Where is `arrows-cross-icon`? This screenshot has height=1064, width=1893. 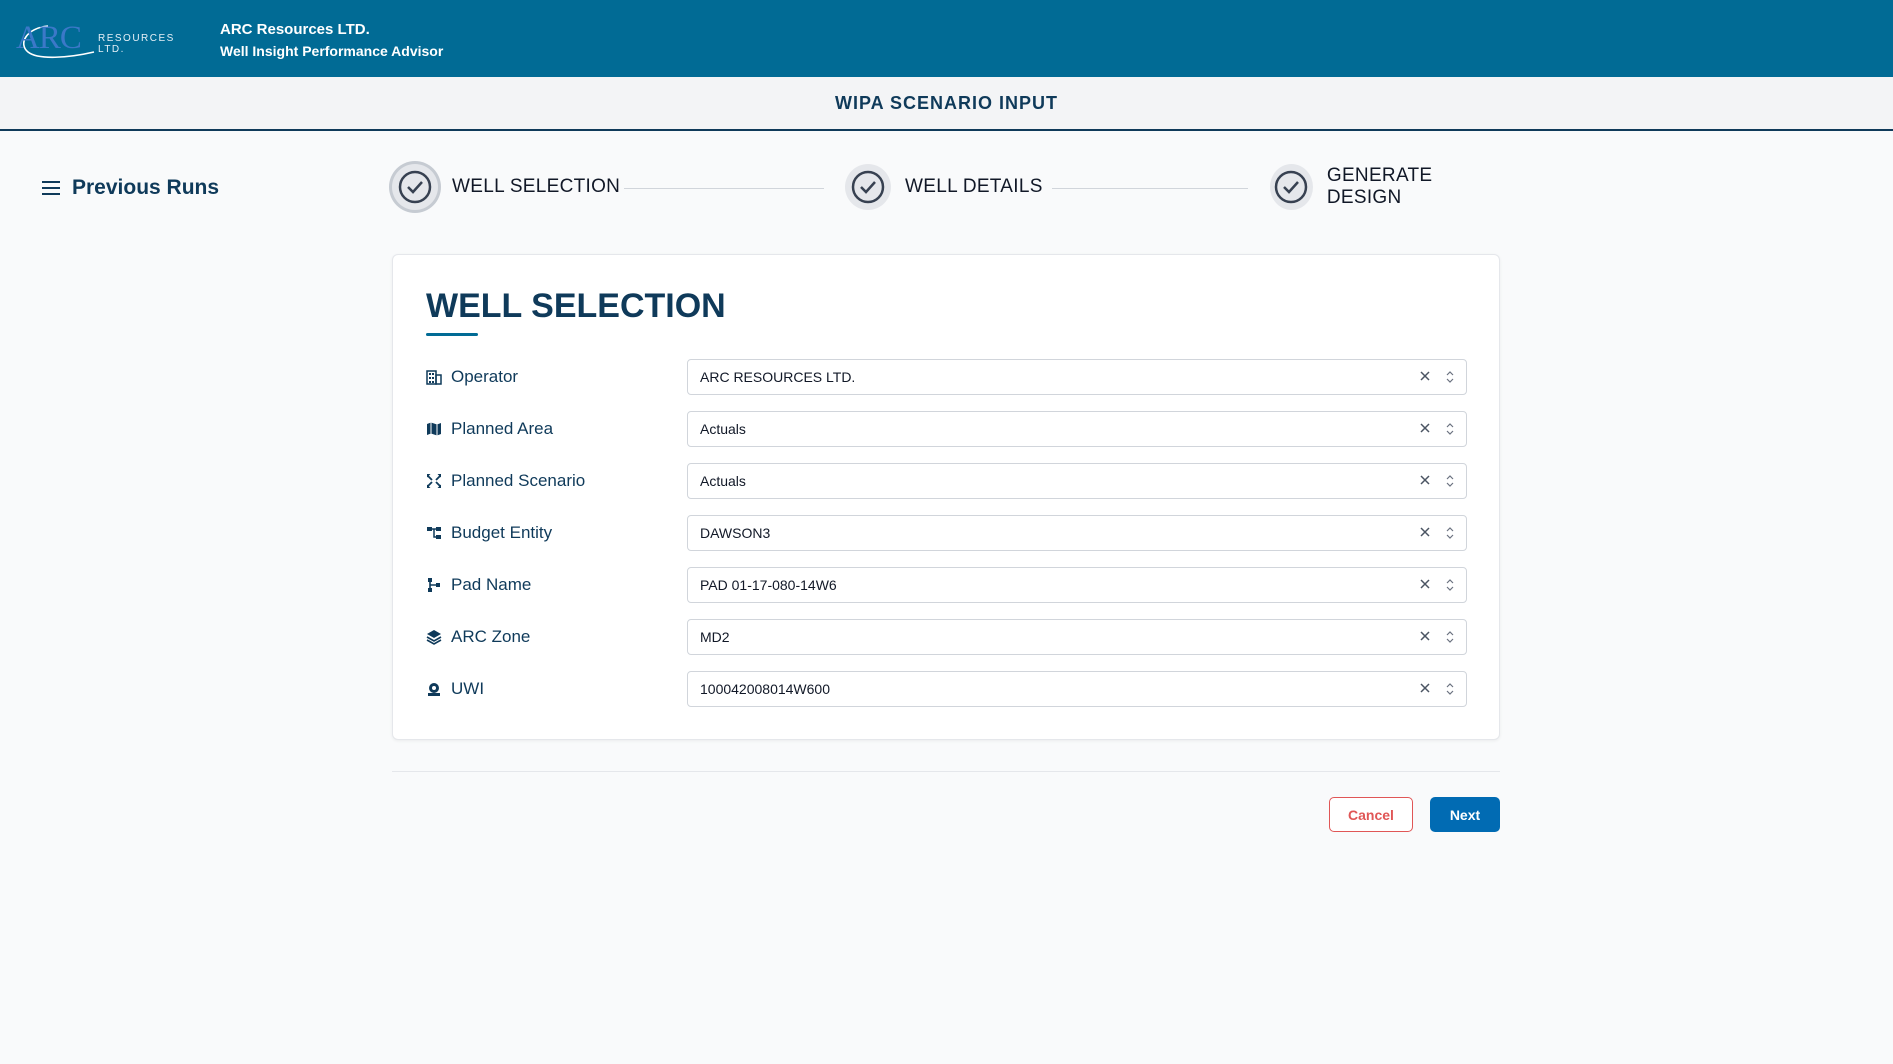 arrows-cross-icon is located at coordinates (434, 481).